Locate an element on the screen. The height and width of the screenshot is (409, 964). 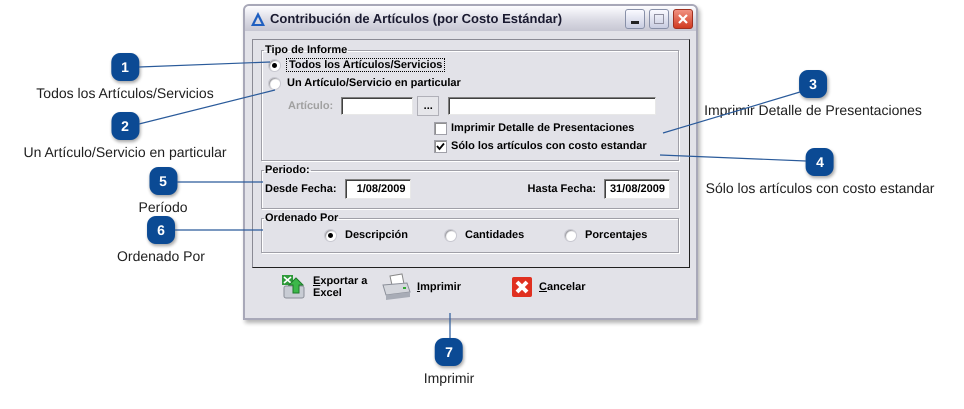
callout-badge: 5 is located at coordinates (163, 181).